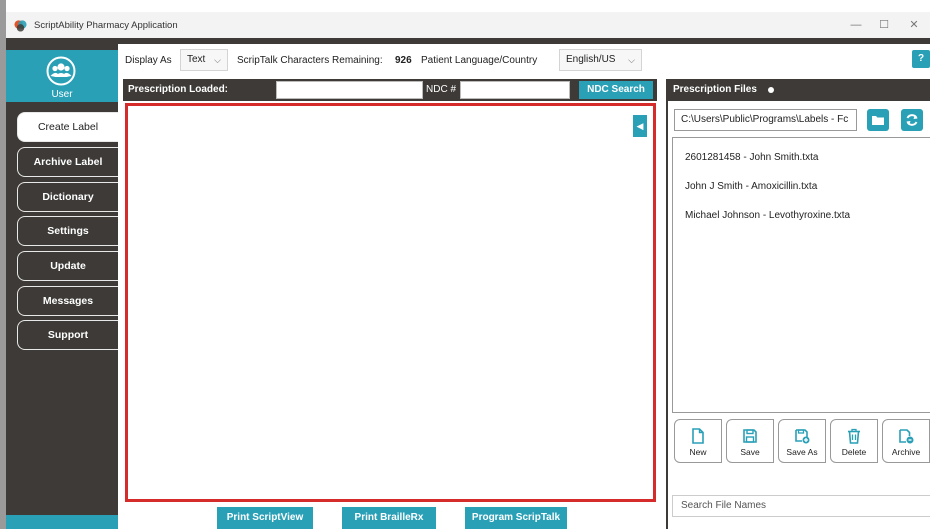  What do you see at coordinates (921, 59) in the screenshot?
I see `help-button: ?` at bounding box center [921, 59].